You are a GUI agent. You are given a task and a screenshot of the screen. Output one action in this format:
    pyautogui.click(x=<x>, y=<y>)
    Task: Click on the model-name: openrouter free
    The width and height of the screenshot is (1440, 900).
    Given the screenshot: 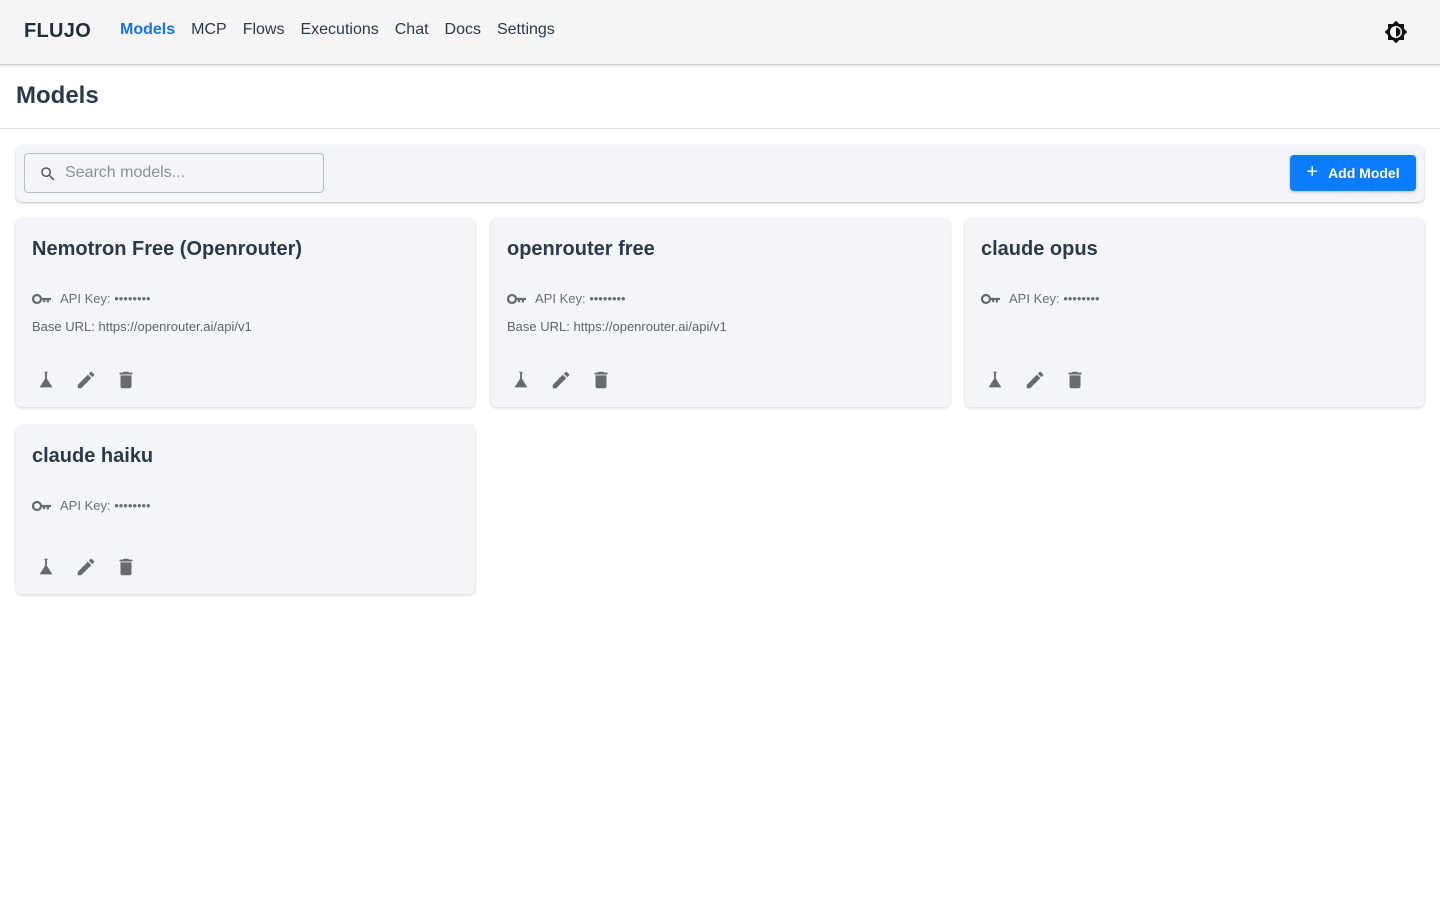 What is the action you would take?
    pyautogui.click(x=581, y=249)
    